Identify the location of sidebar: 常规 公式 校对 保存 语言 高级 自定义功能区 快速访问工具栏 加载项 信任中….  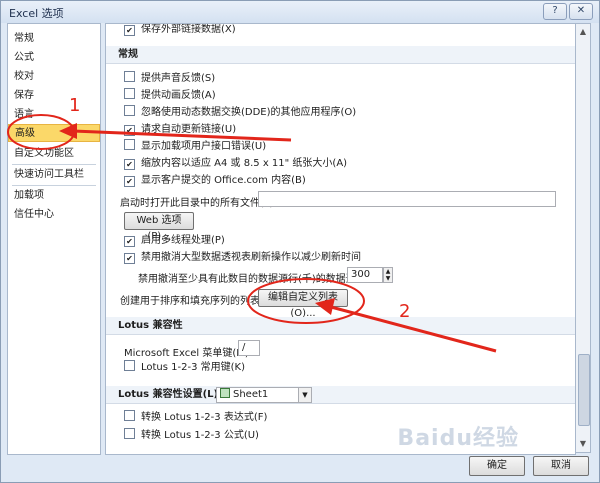
(54, 239).